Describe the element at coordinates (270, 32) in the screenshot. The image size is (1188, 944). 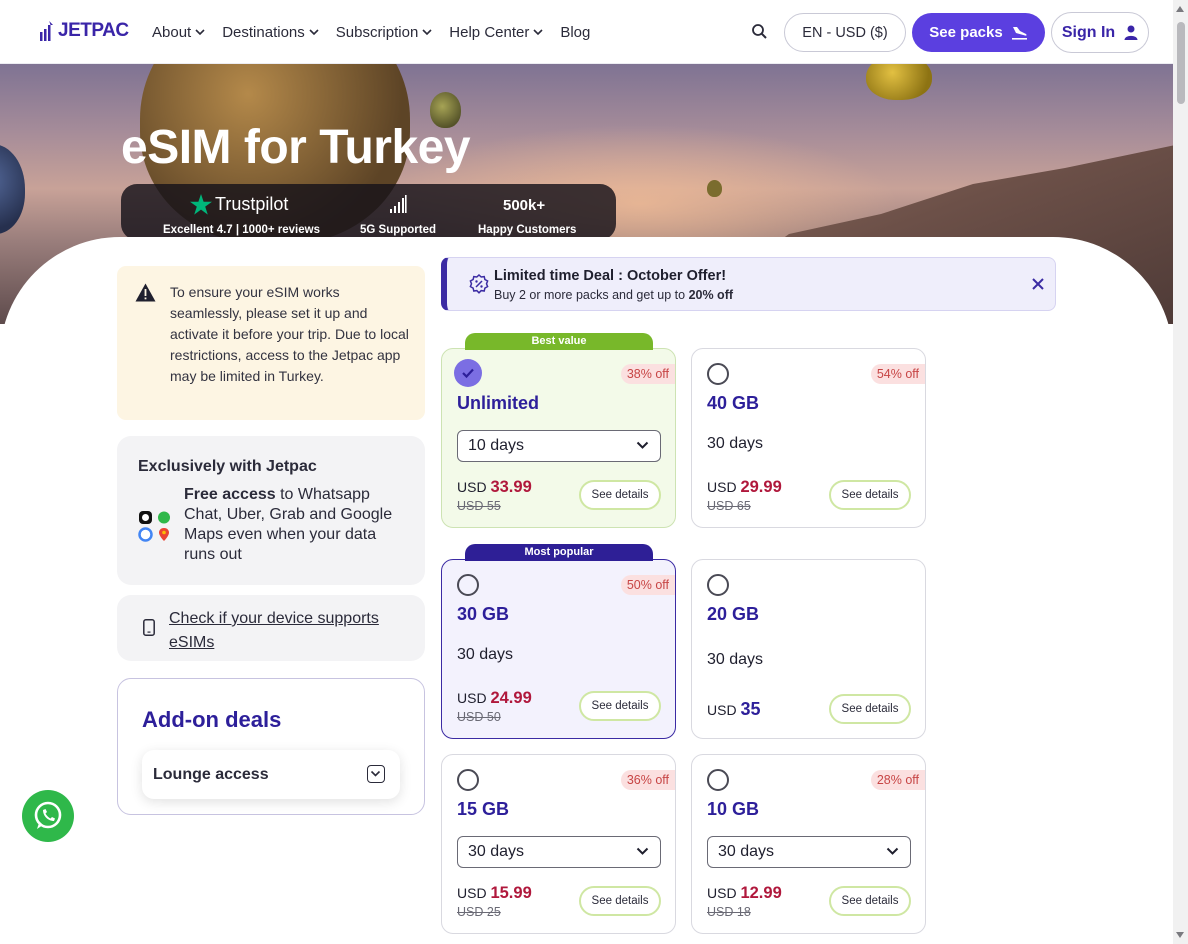
I see `nav-destinations: Destinations` at that location.